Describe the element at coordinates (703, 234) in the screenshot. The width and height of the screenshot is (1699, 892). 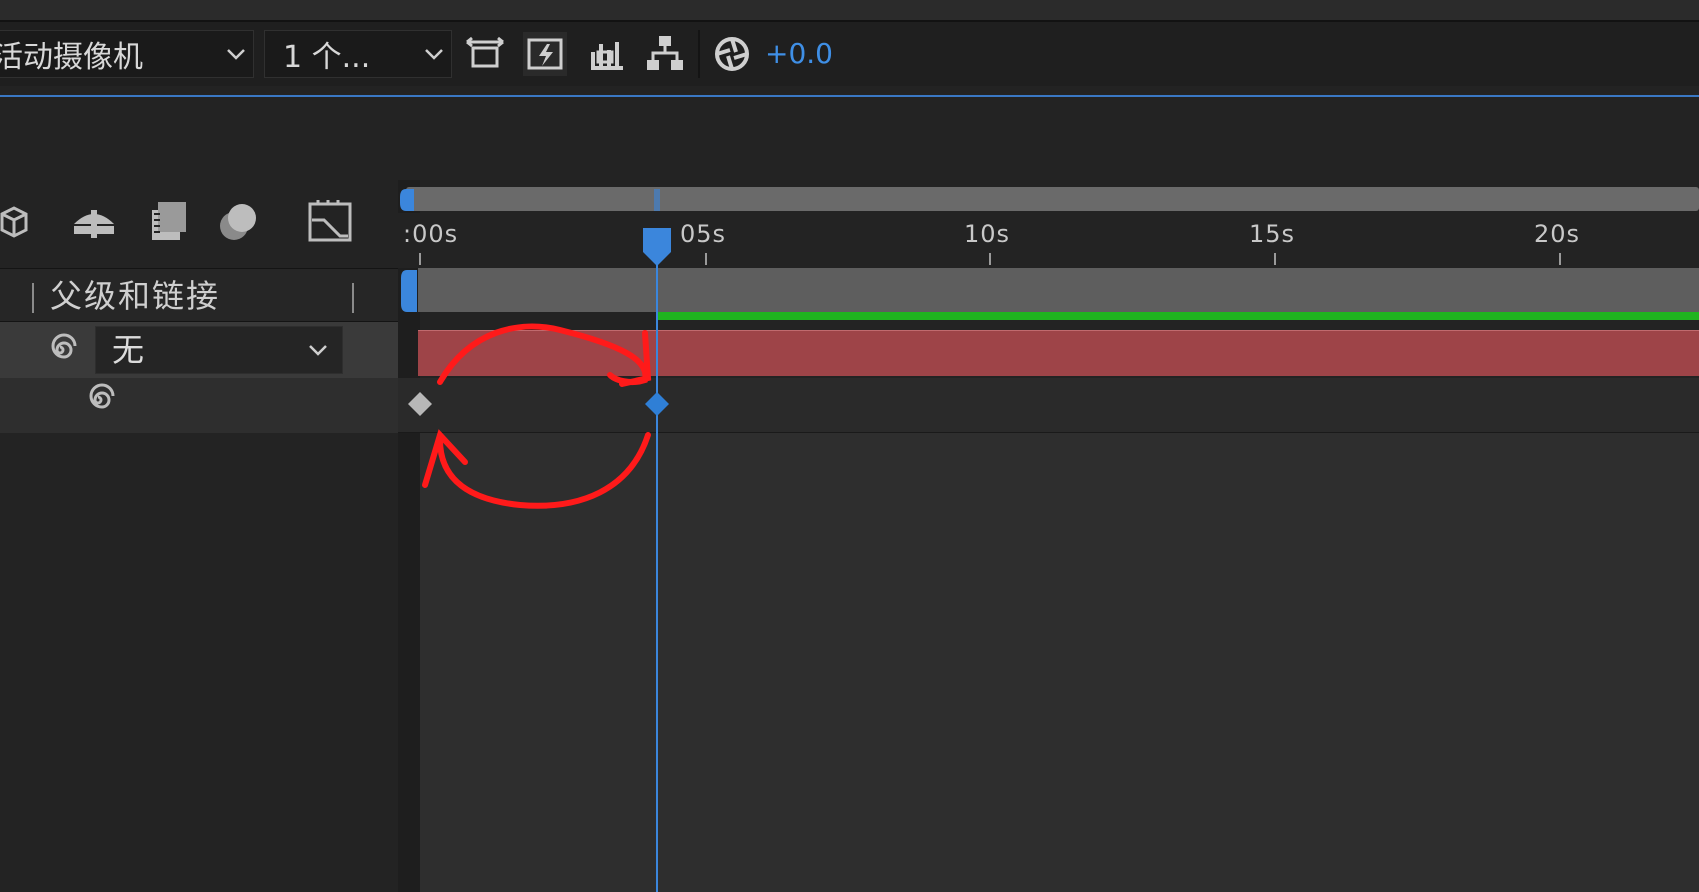
I see `ruler-label: 05s` at that location.